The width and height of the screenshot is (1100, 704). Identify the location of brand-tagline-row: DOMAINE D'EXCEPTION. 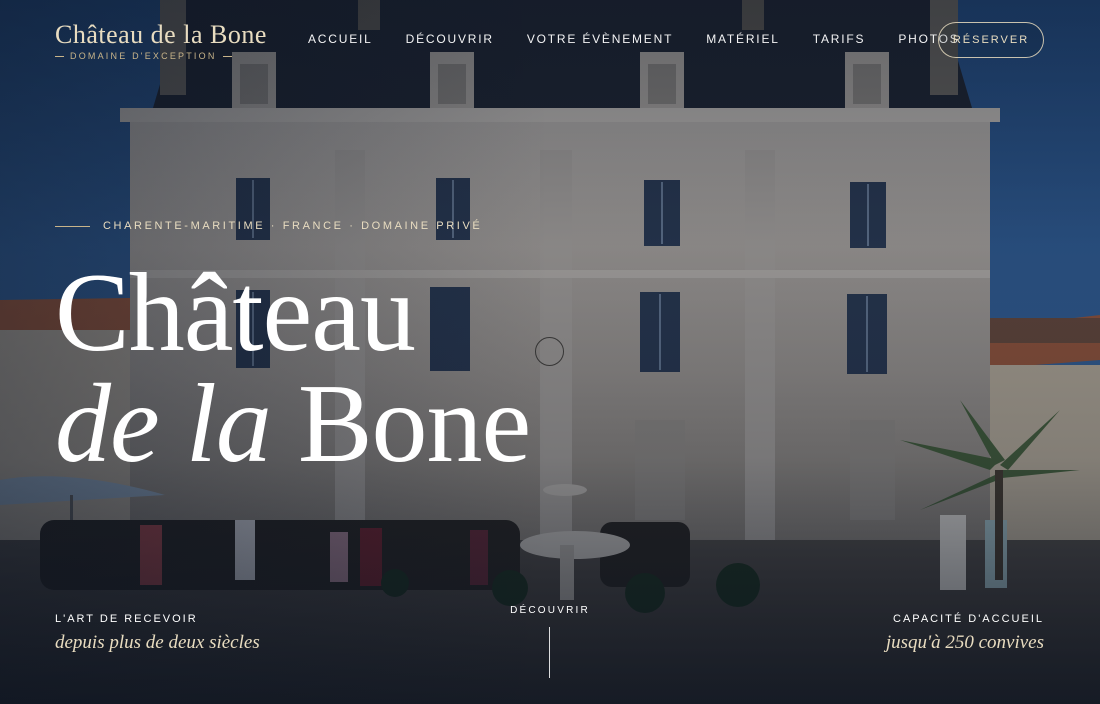
(161, 56).